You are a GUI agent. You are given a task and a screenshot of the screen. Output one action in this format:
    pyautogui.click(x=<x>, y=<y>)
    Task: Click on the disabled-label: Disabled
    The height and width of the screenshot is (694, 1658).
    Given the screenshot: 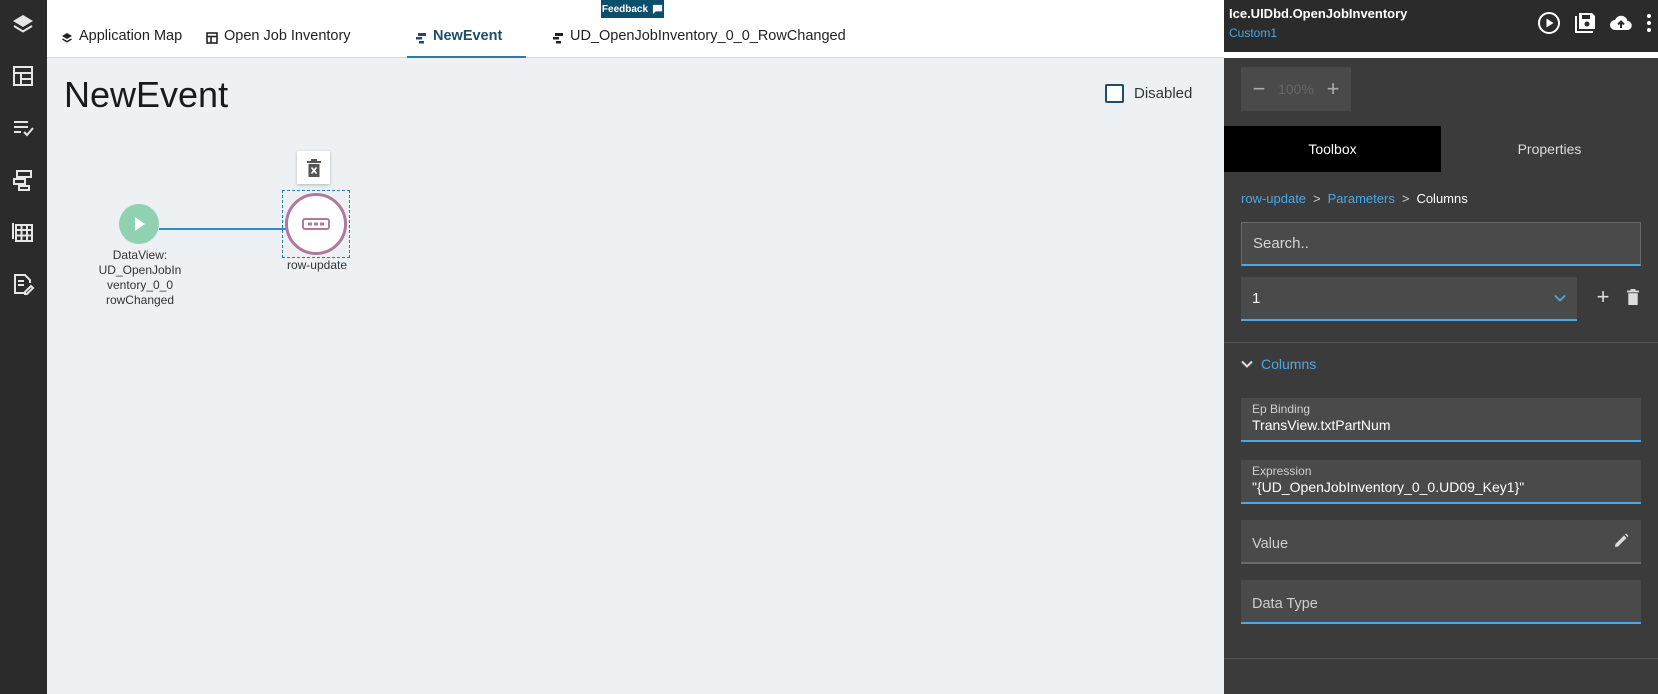 What is the action you would take?
    pyautogui.click(x=1163, y=93)
    